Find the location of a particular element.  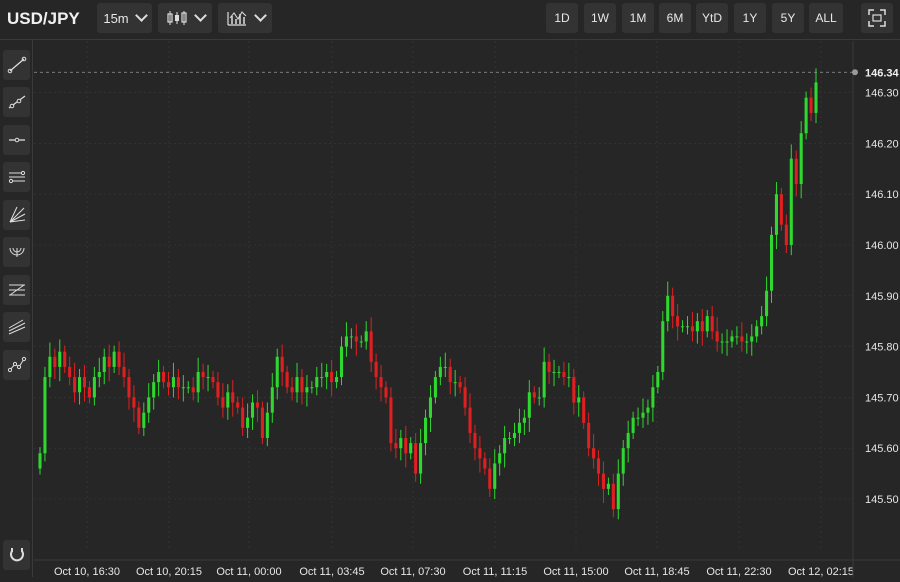

horizontal-line-tool is located at coordinates (16, 140).